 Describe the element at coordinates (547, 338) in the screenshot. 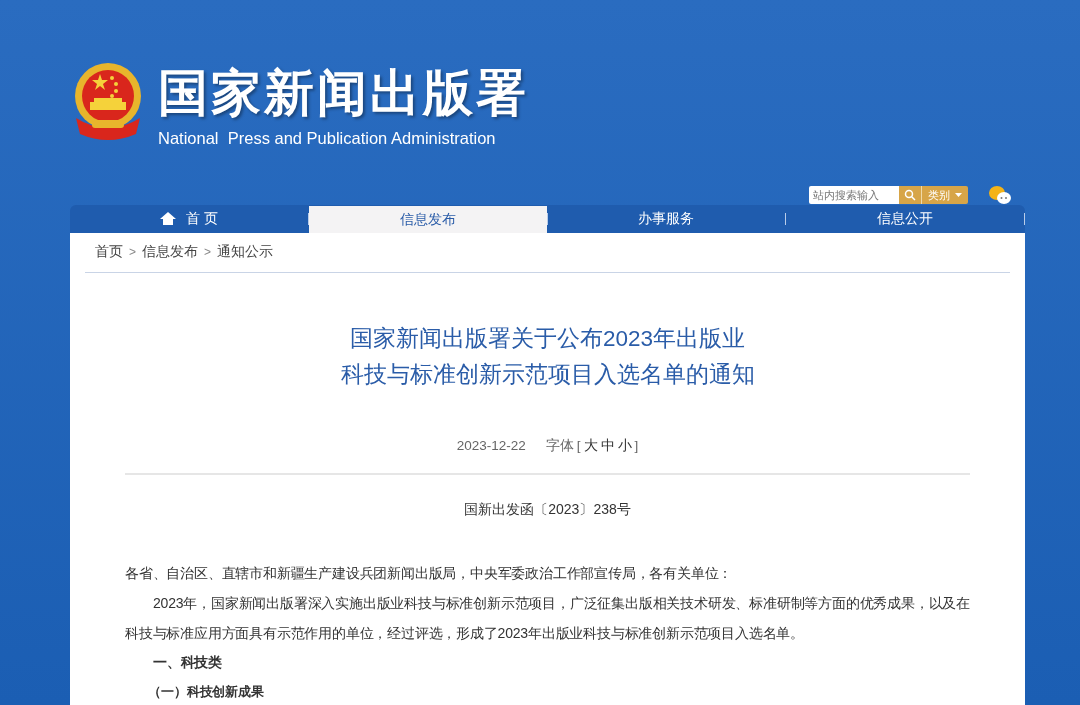

I see `article-title: 国家新闻出版署关于公布2023年出版业` at that location.